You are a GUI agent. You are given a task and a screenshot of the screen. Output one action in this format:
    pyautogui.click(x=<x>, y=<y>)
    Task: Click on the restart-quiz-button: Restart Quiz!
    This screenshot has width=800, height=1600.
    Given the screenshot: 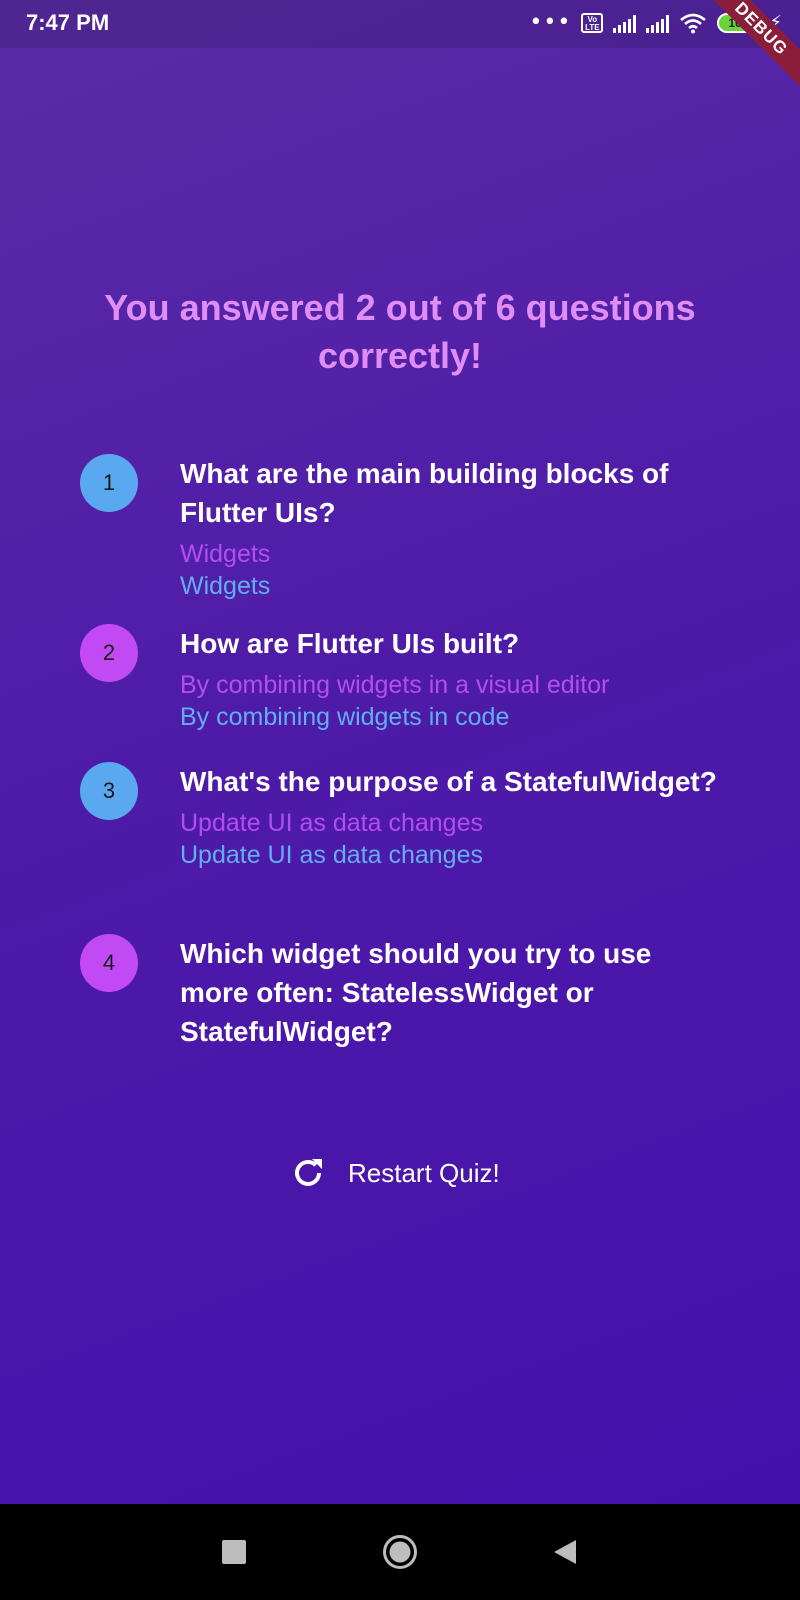 What is the action you would take?
    pyautogui.click(x=395, y=1173)
    